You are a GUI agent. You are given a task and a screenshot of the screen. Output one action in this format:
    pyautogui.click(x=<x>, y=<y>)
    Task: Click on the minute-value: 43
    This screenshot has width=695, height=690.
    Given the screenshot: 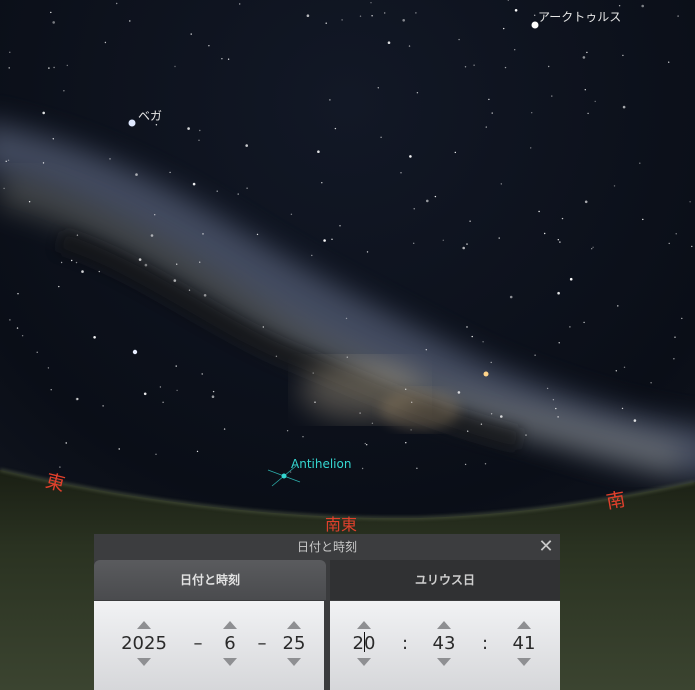 What is the action you would take?
    pyautogui.click(x=444, y=644)
    